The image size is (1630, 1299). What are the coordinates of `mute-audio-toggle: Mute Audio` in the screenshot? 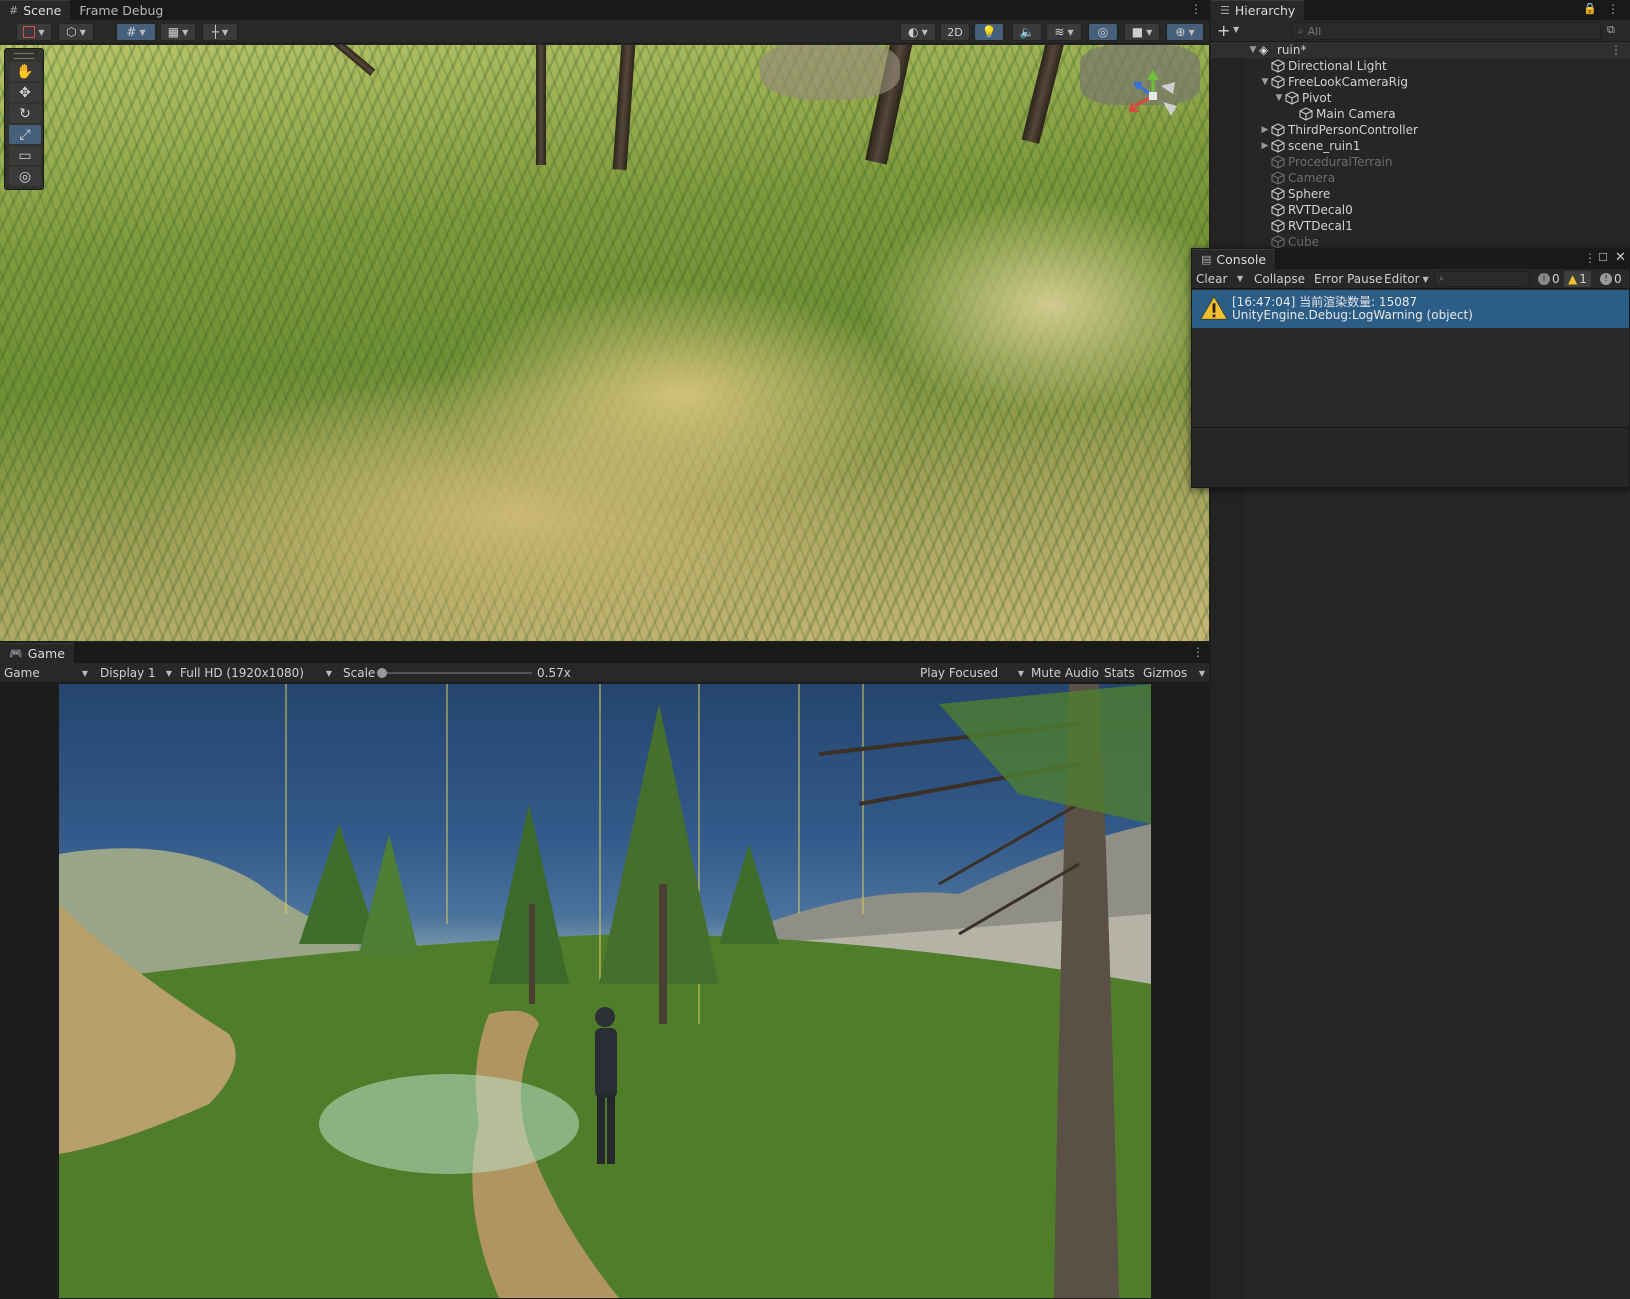 It's located at (1065, 673).